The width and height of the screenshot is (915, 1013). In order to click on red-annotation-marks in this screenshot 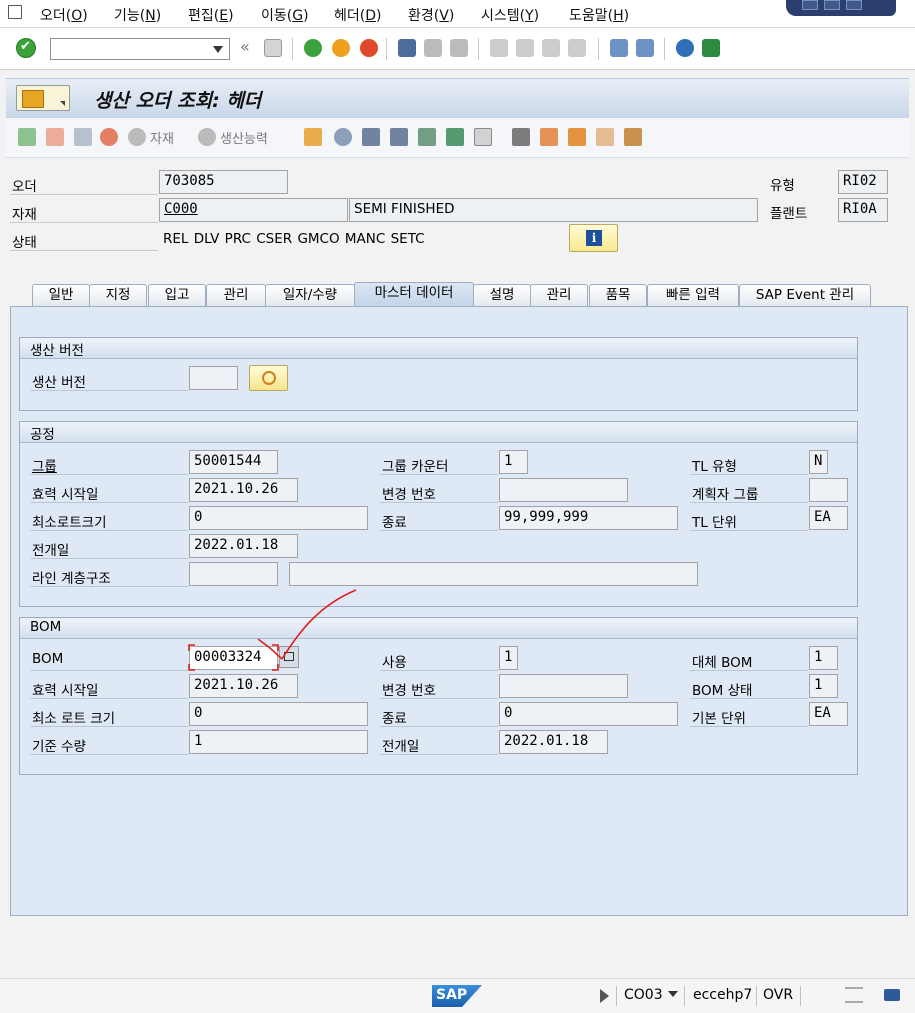, I will do `click(272, 630)`.